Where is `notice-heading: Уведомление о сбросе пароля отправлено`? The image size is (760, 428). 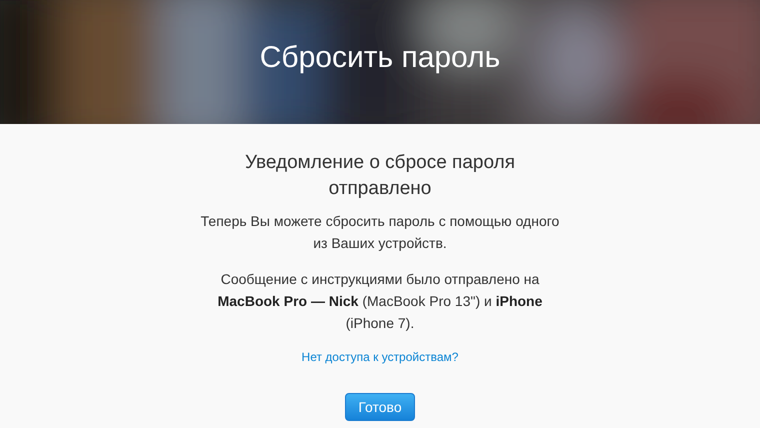 notice-heading: Уведомление о сбросе пароля отправлено is located at coordinates (380, 176).